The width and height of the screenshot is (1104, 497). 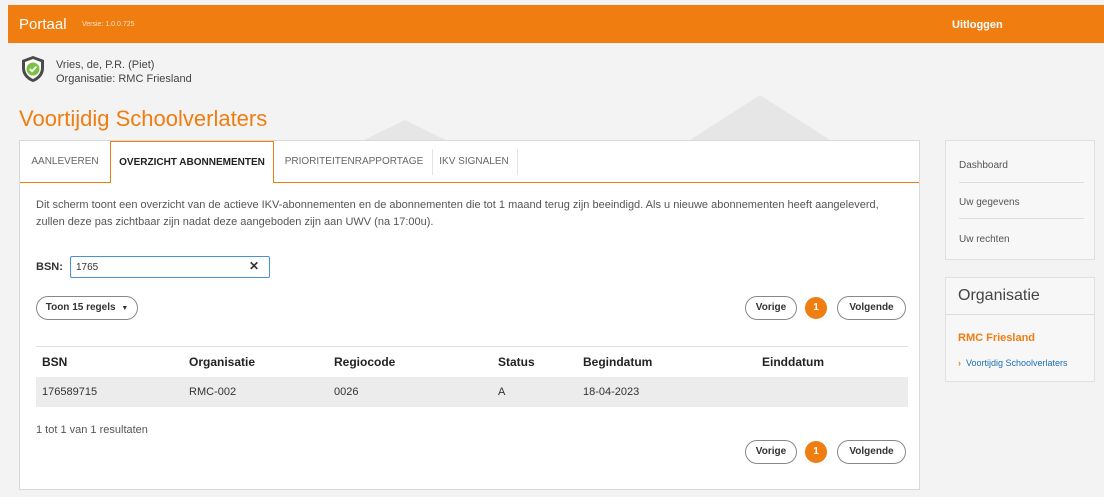 What do you see at coordinates (49, 267) in the screenshot?
I see `bsn-label: BSN:` at bounding box center [49, 267].